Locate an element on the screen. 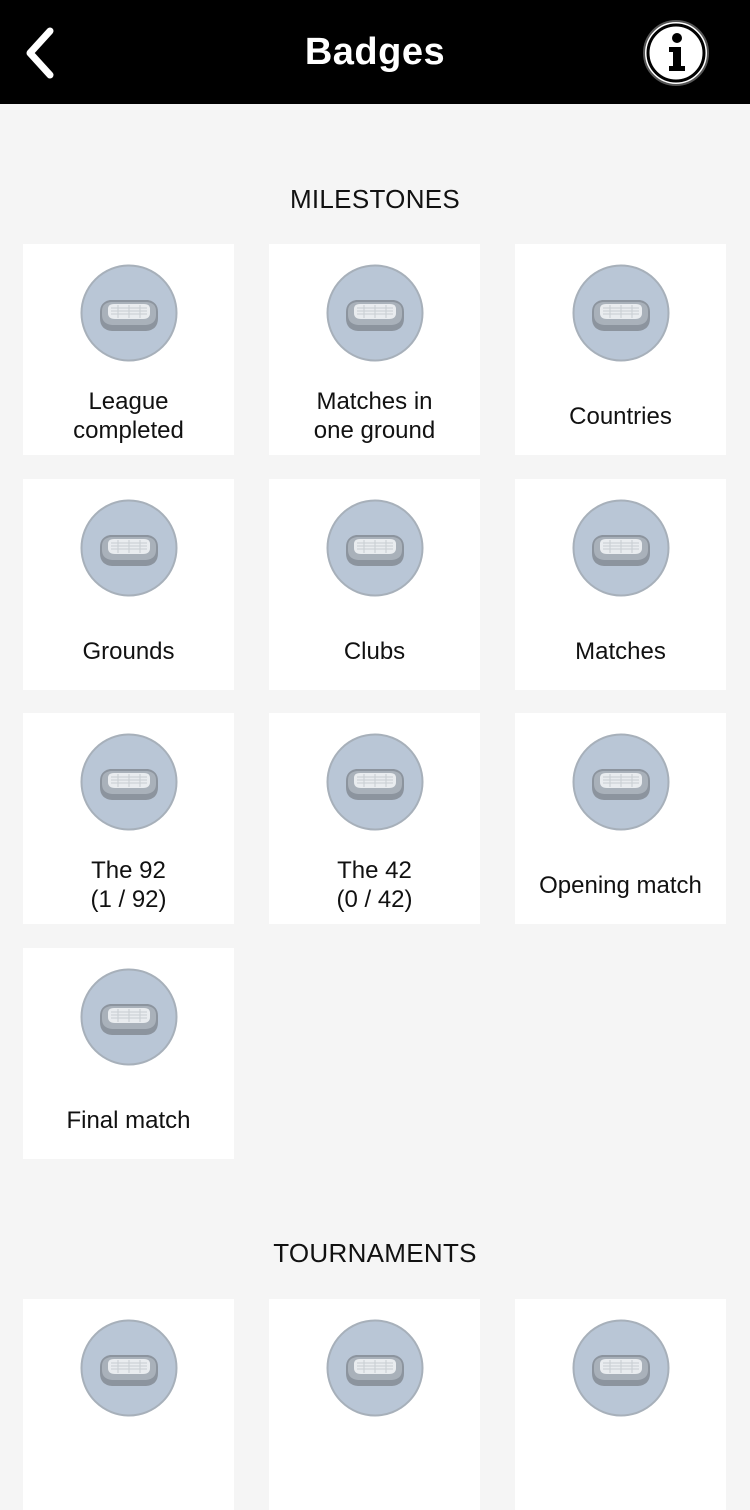 This screenshot has width=750, height=1510. info-icon is located at coordinates (676, 53).